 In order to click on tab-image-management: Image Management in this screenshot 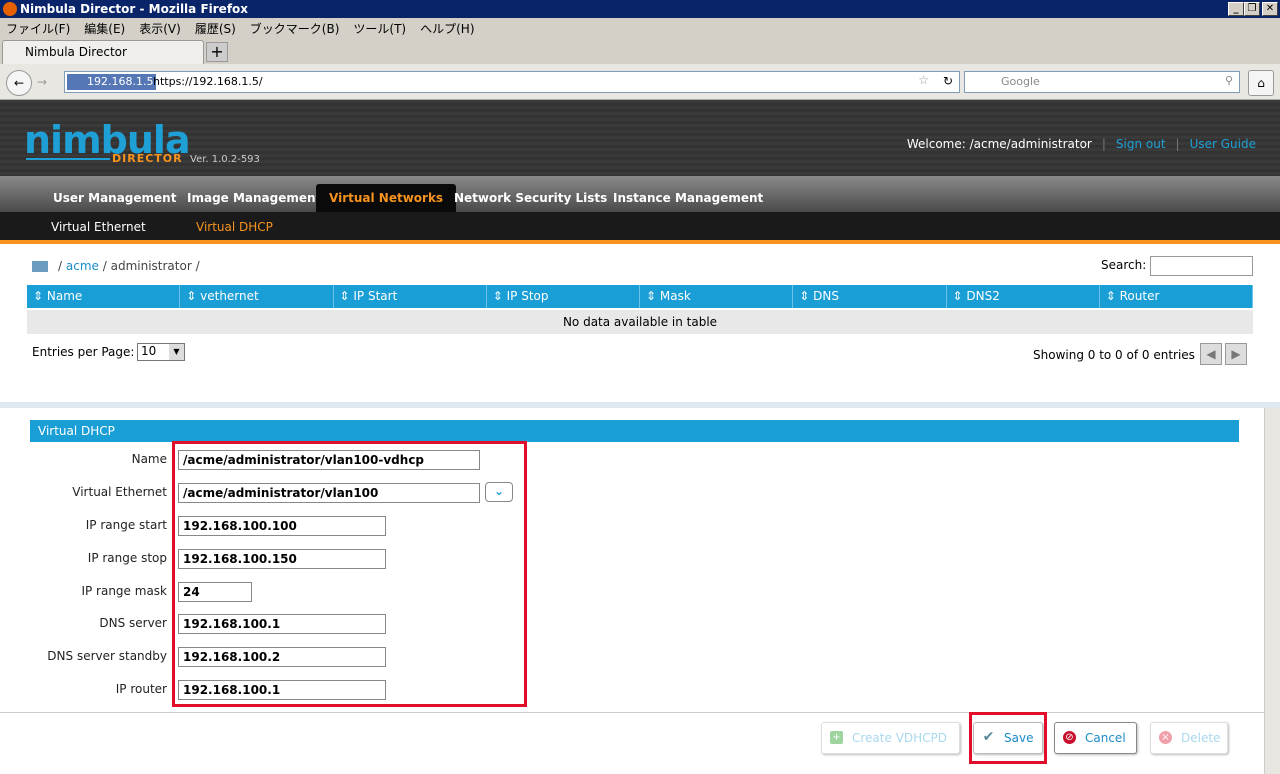, I will do `click(254, 198)`.